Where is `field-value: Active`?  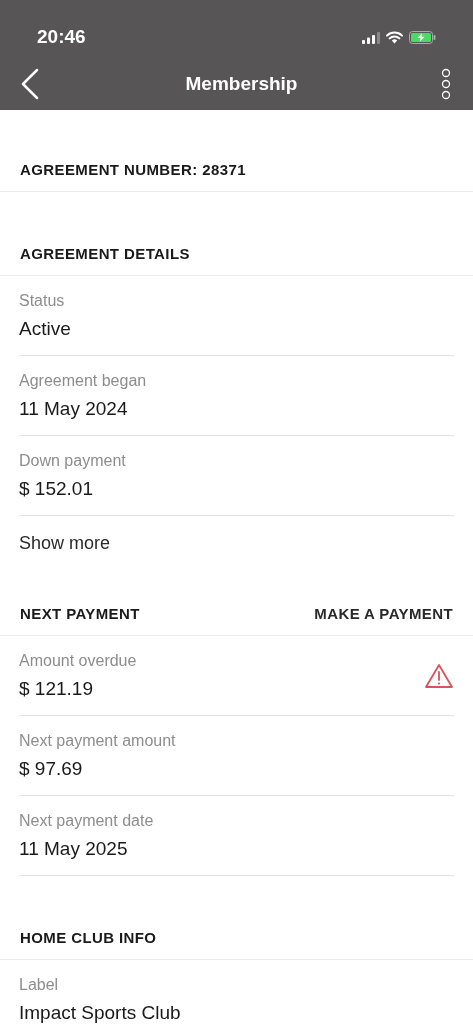
field-value: Active is located at coordinates (45, 328).